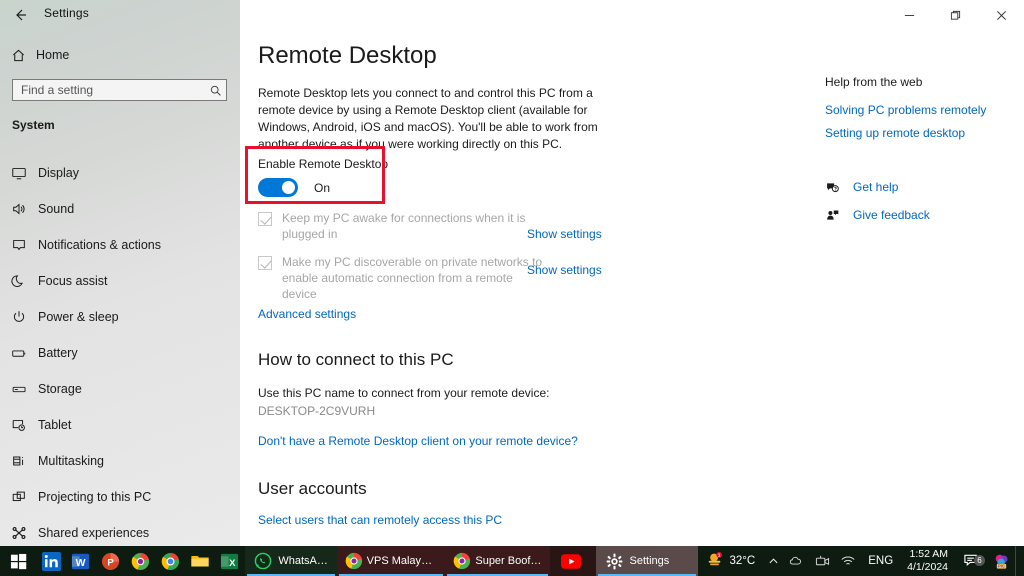  Describe the element at coordinates (51, 561) in the screenshot. I see `taskbar-icon-linkedin` at that location.